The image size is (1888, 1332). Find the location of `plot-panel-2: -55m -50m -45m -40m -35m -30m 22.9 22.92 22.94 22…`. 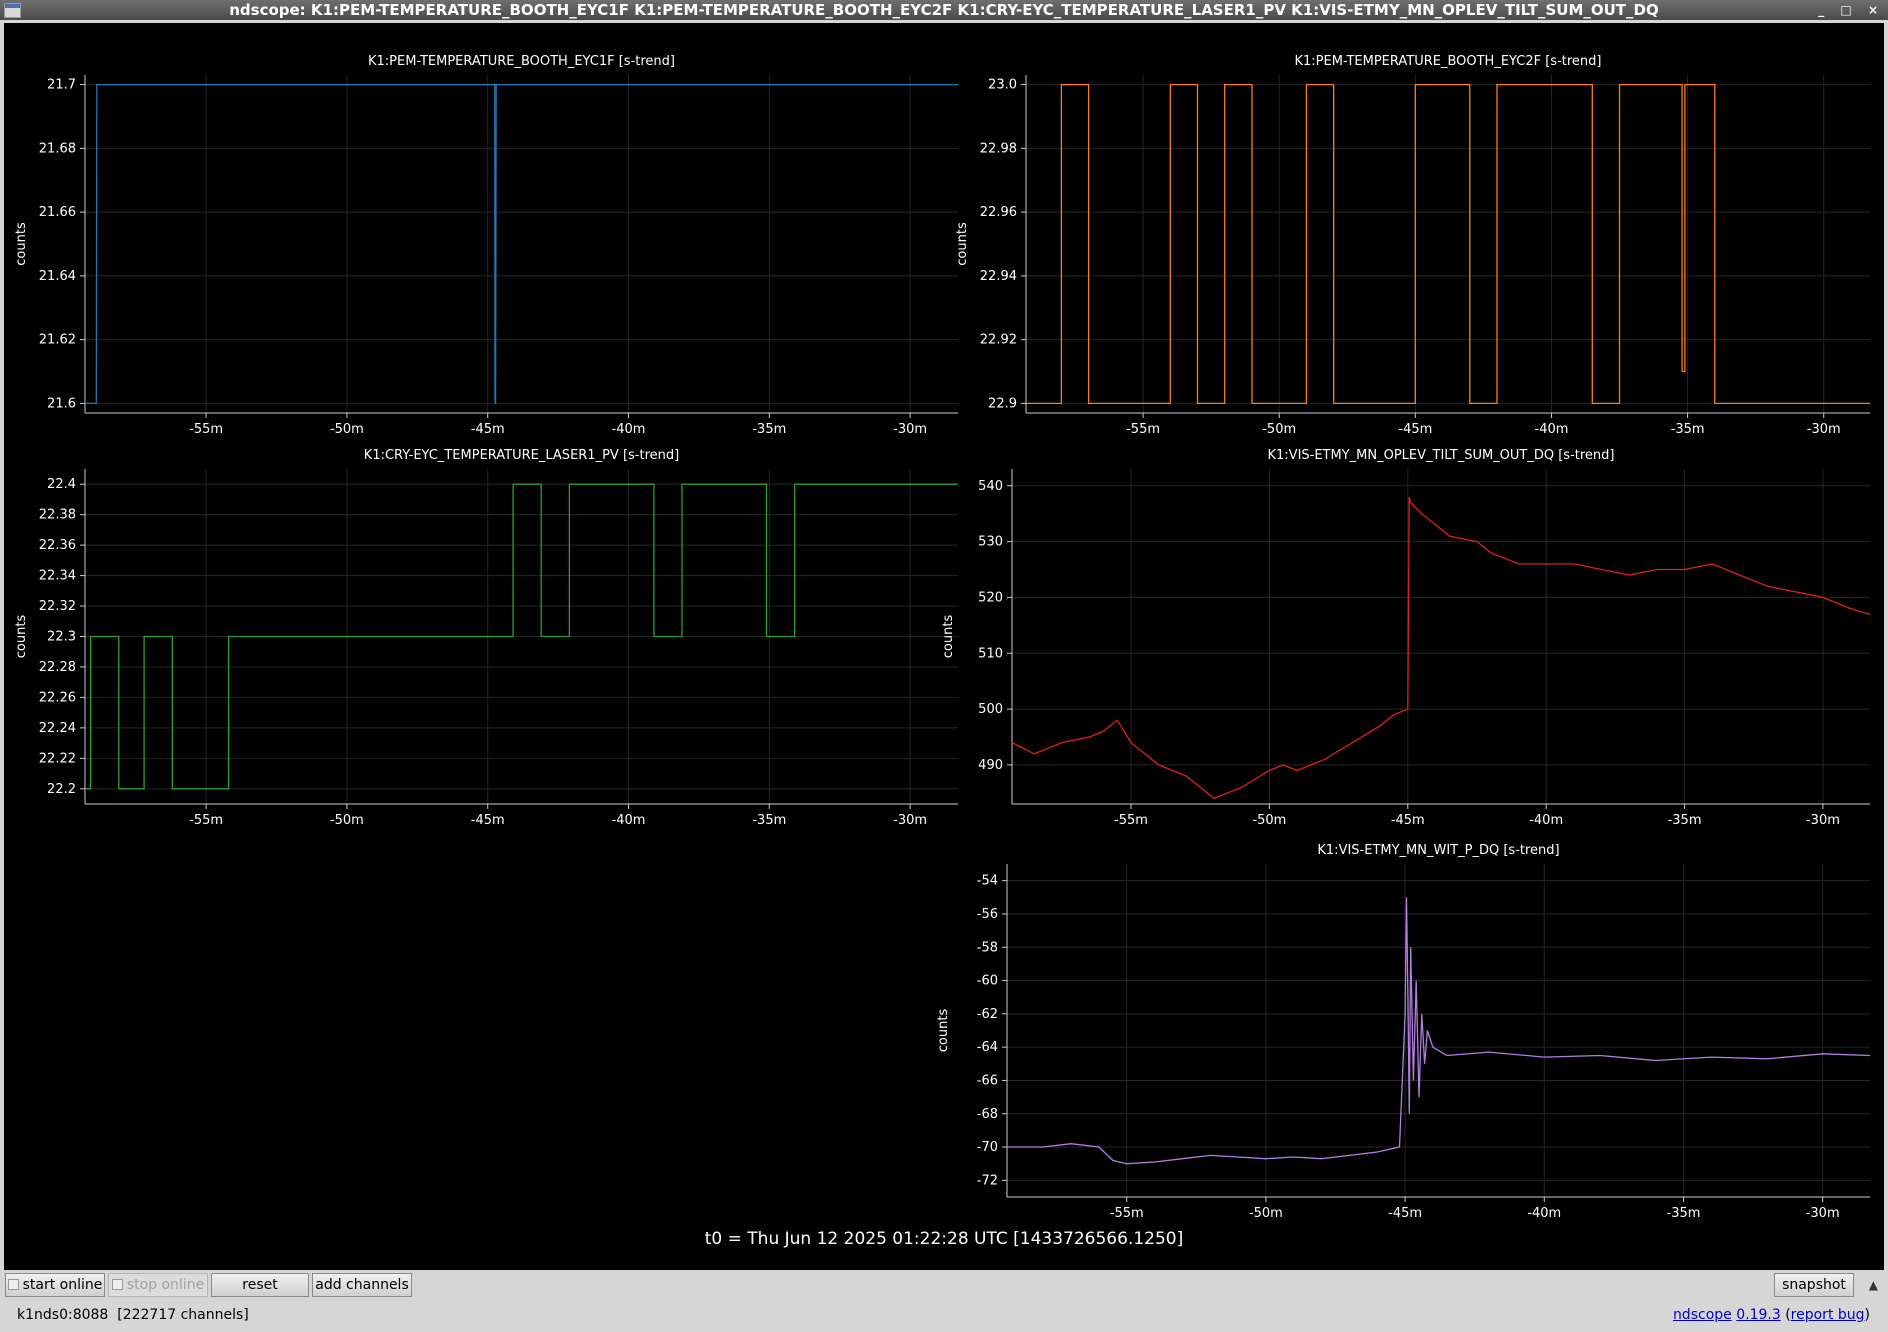

plot-panel-2: -55m -50m -45m -40m -35m -30m 22.9 22.92 22.94 22… is located at coordinates (1412, 245).